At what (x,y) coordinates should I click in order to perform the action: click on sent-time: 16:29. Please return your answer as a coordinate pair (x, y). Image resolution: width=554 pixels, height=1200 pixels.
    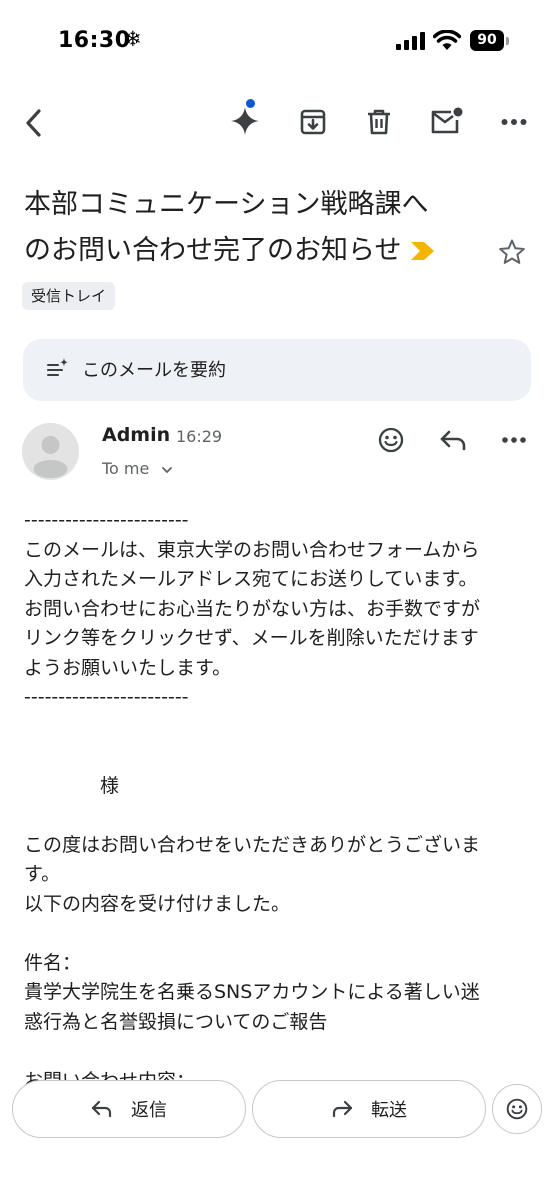
    Looking at the image, I should click on (199, 436).